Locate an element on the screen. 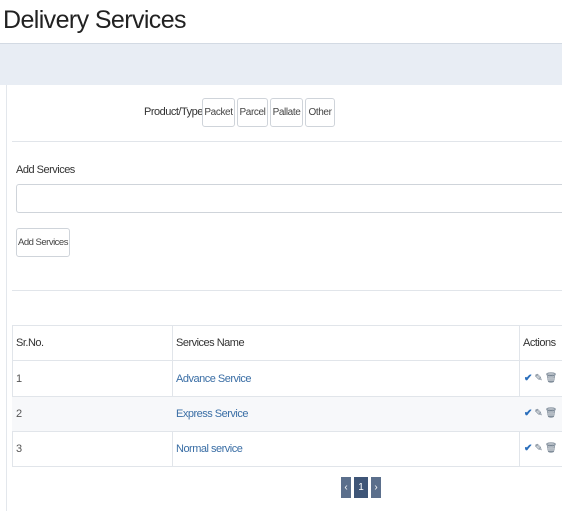 Image resolution: width=562 pixels, height=511 pixels. table-bottom-border is located at coordinates (287, 466).